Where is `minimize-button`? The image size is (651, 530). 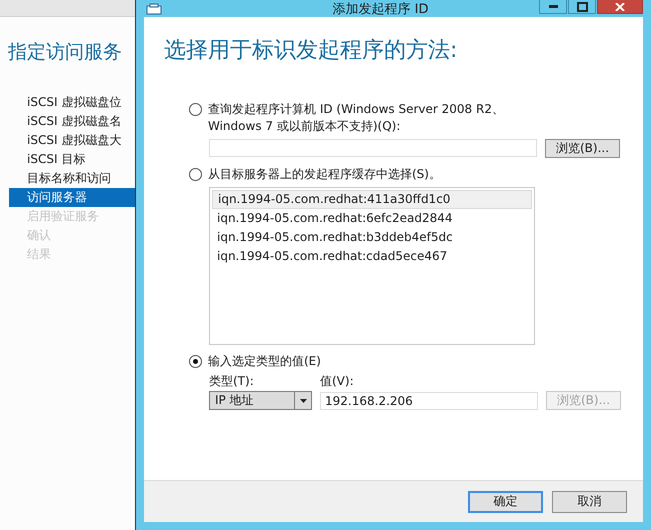
minimize-button is located at coordinates (553, 7).